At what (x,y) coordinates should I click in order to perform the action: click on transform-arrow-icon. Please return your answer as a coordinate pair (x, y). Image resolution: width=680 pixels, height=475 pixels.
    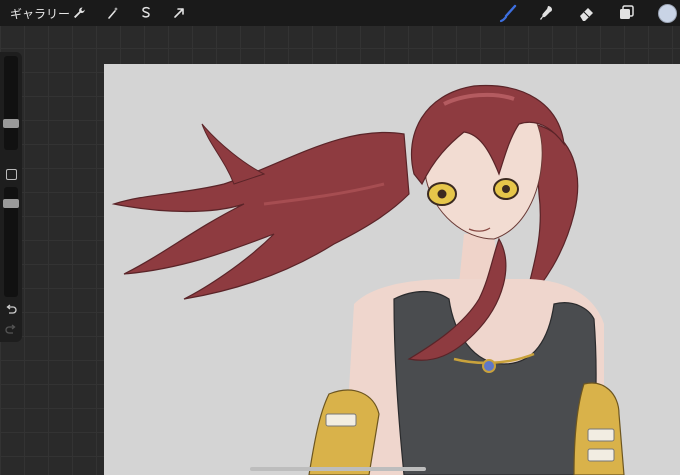
    Looking at the image, I should click on (179, 13).